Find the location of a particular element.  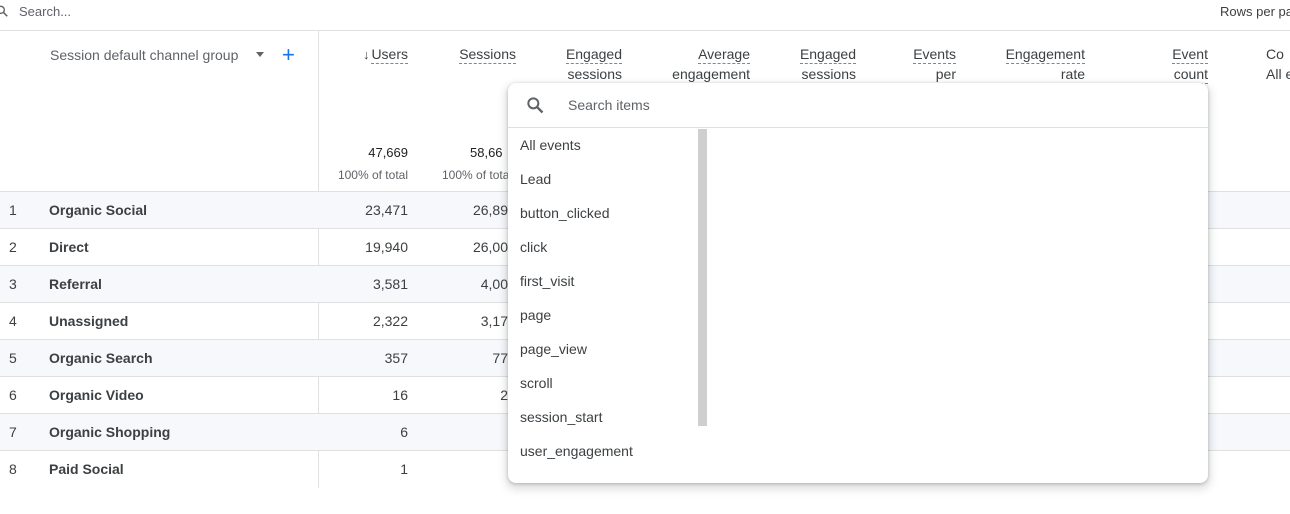

row-sessions: 2 is located at coordinates (504, 395).